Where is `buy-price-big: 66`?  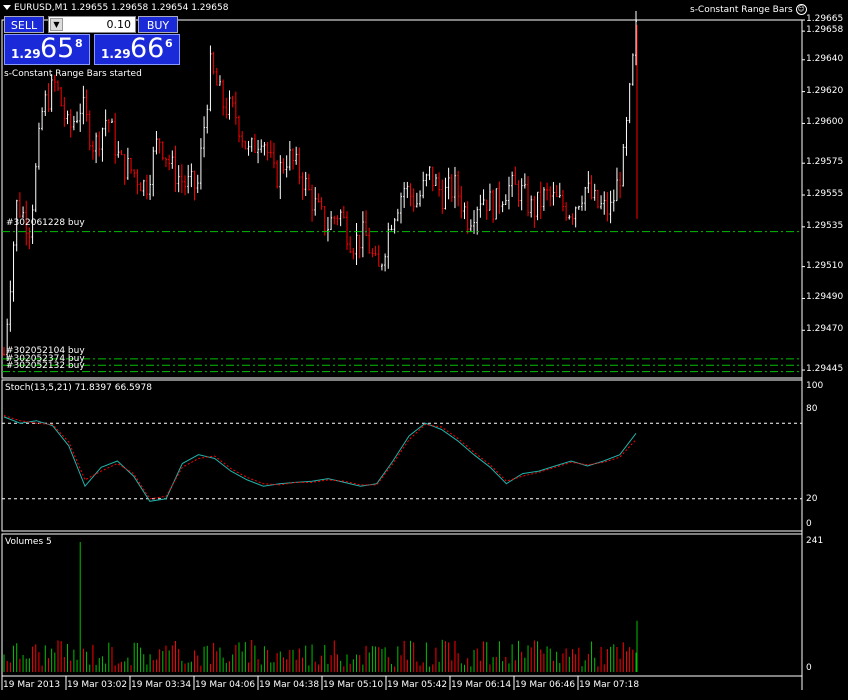 buy-price-big: 66 is located at coordinates (147, 48).